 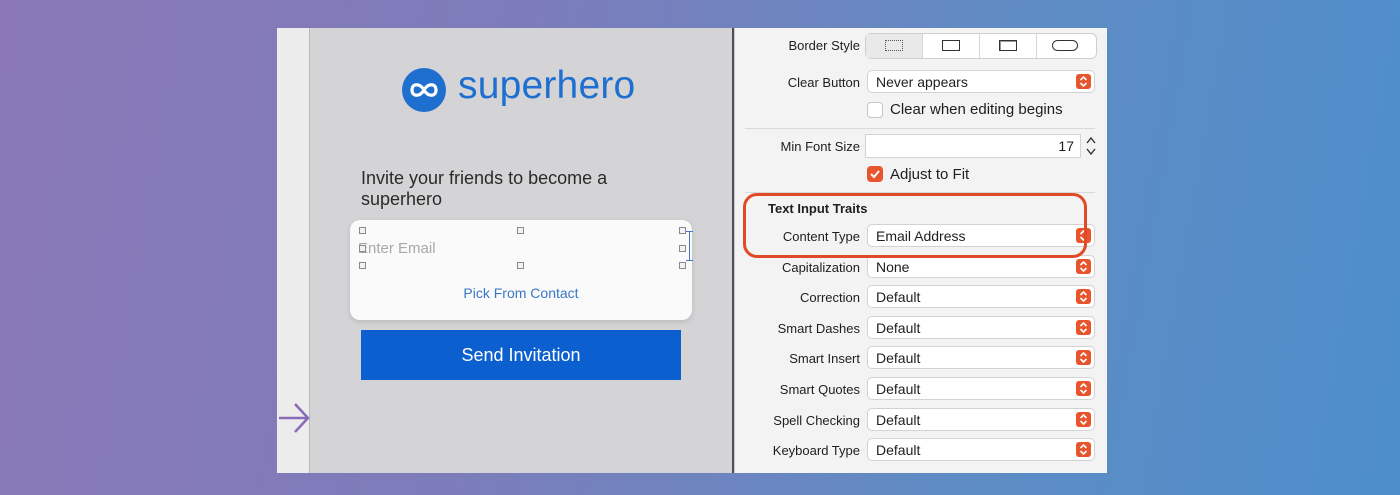 I want to click on smart-dashes-row: Smart Dashes Default, so click(x=921, y=328).